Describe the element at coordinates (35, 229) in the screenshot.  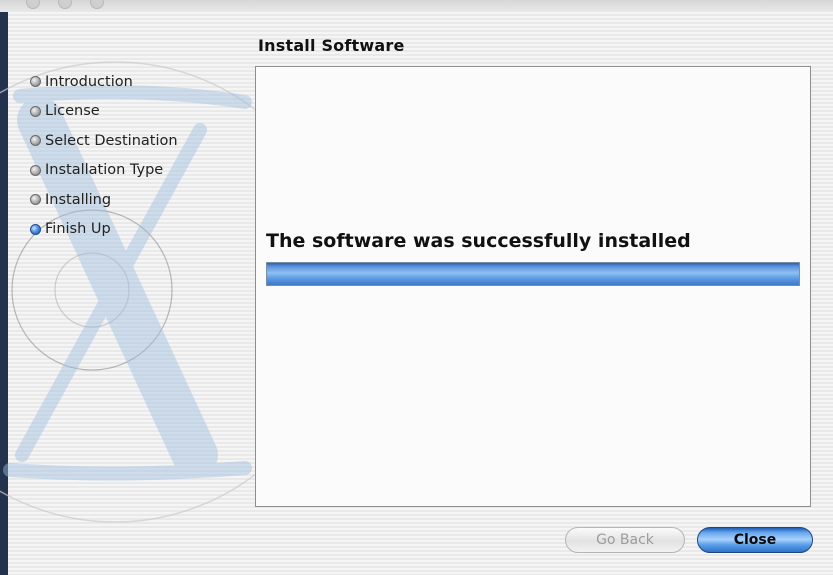
I see `step-current-bullet-icon` at that location.